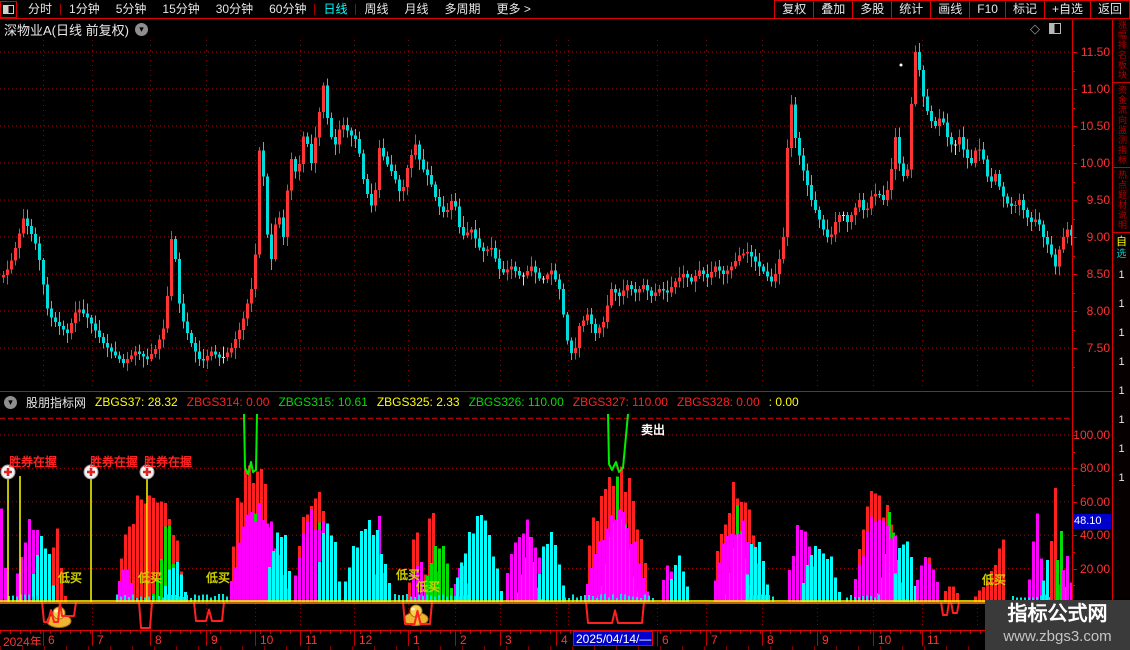 This screenshot has width=1130, height=650. I want to click on action-button: F10, so click(987, 9).